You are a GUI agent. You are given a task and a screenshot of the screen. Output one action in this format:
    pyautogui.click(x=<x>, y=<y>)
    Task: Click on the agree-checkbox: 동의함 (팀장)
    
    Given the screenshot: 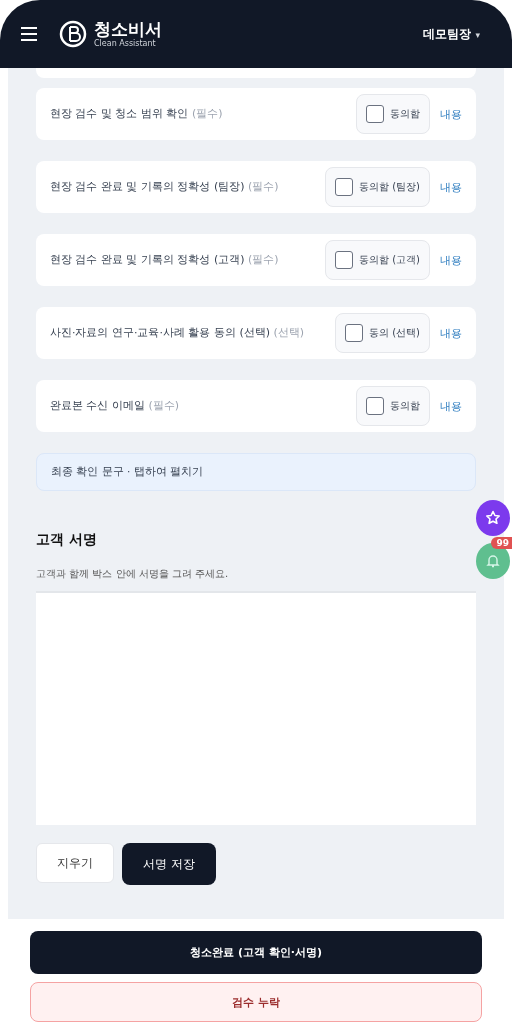 What is the action you would take?
    pyautogui.click(x=377, y=187)
    